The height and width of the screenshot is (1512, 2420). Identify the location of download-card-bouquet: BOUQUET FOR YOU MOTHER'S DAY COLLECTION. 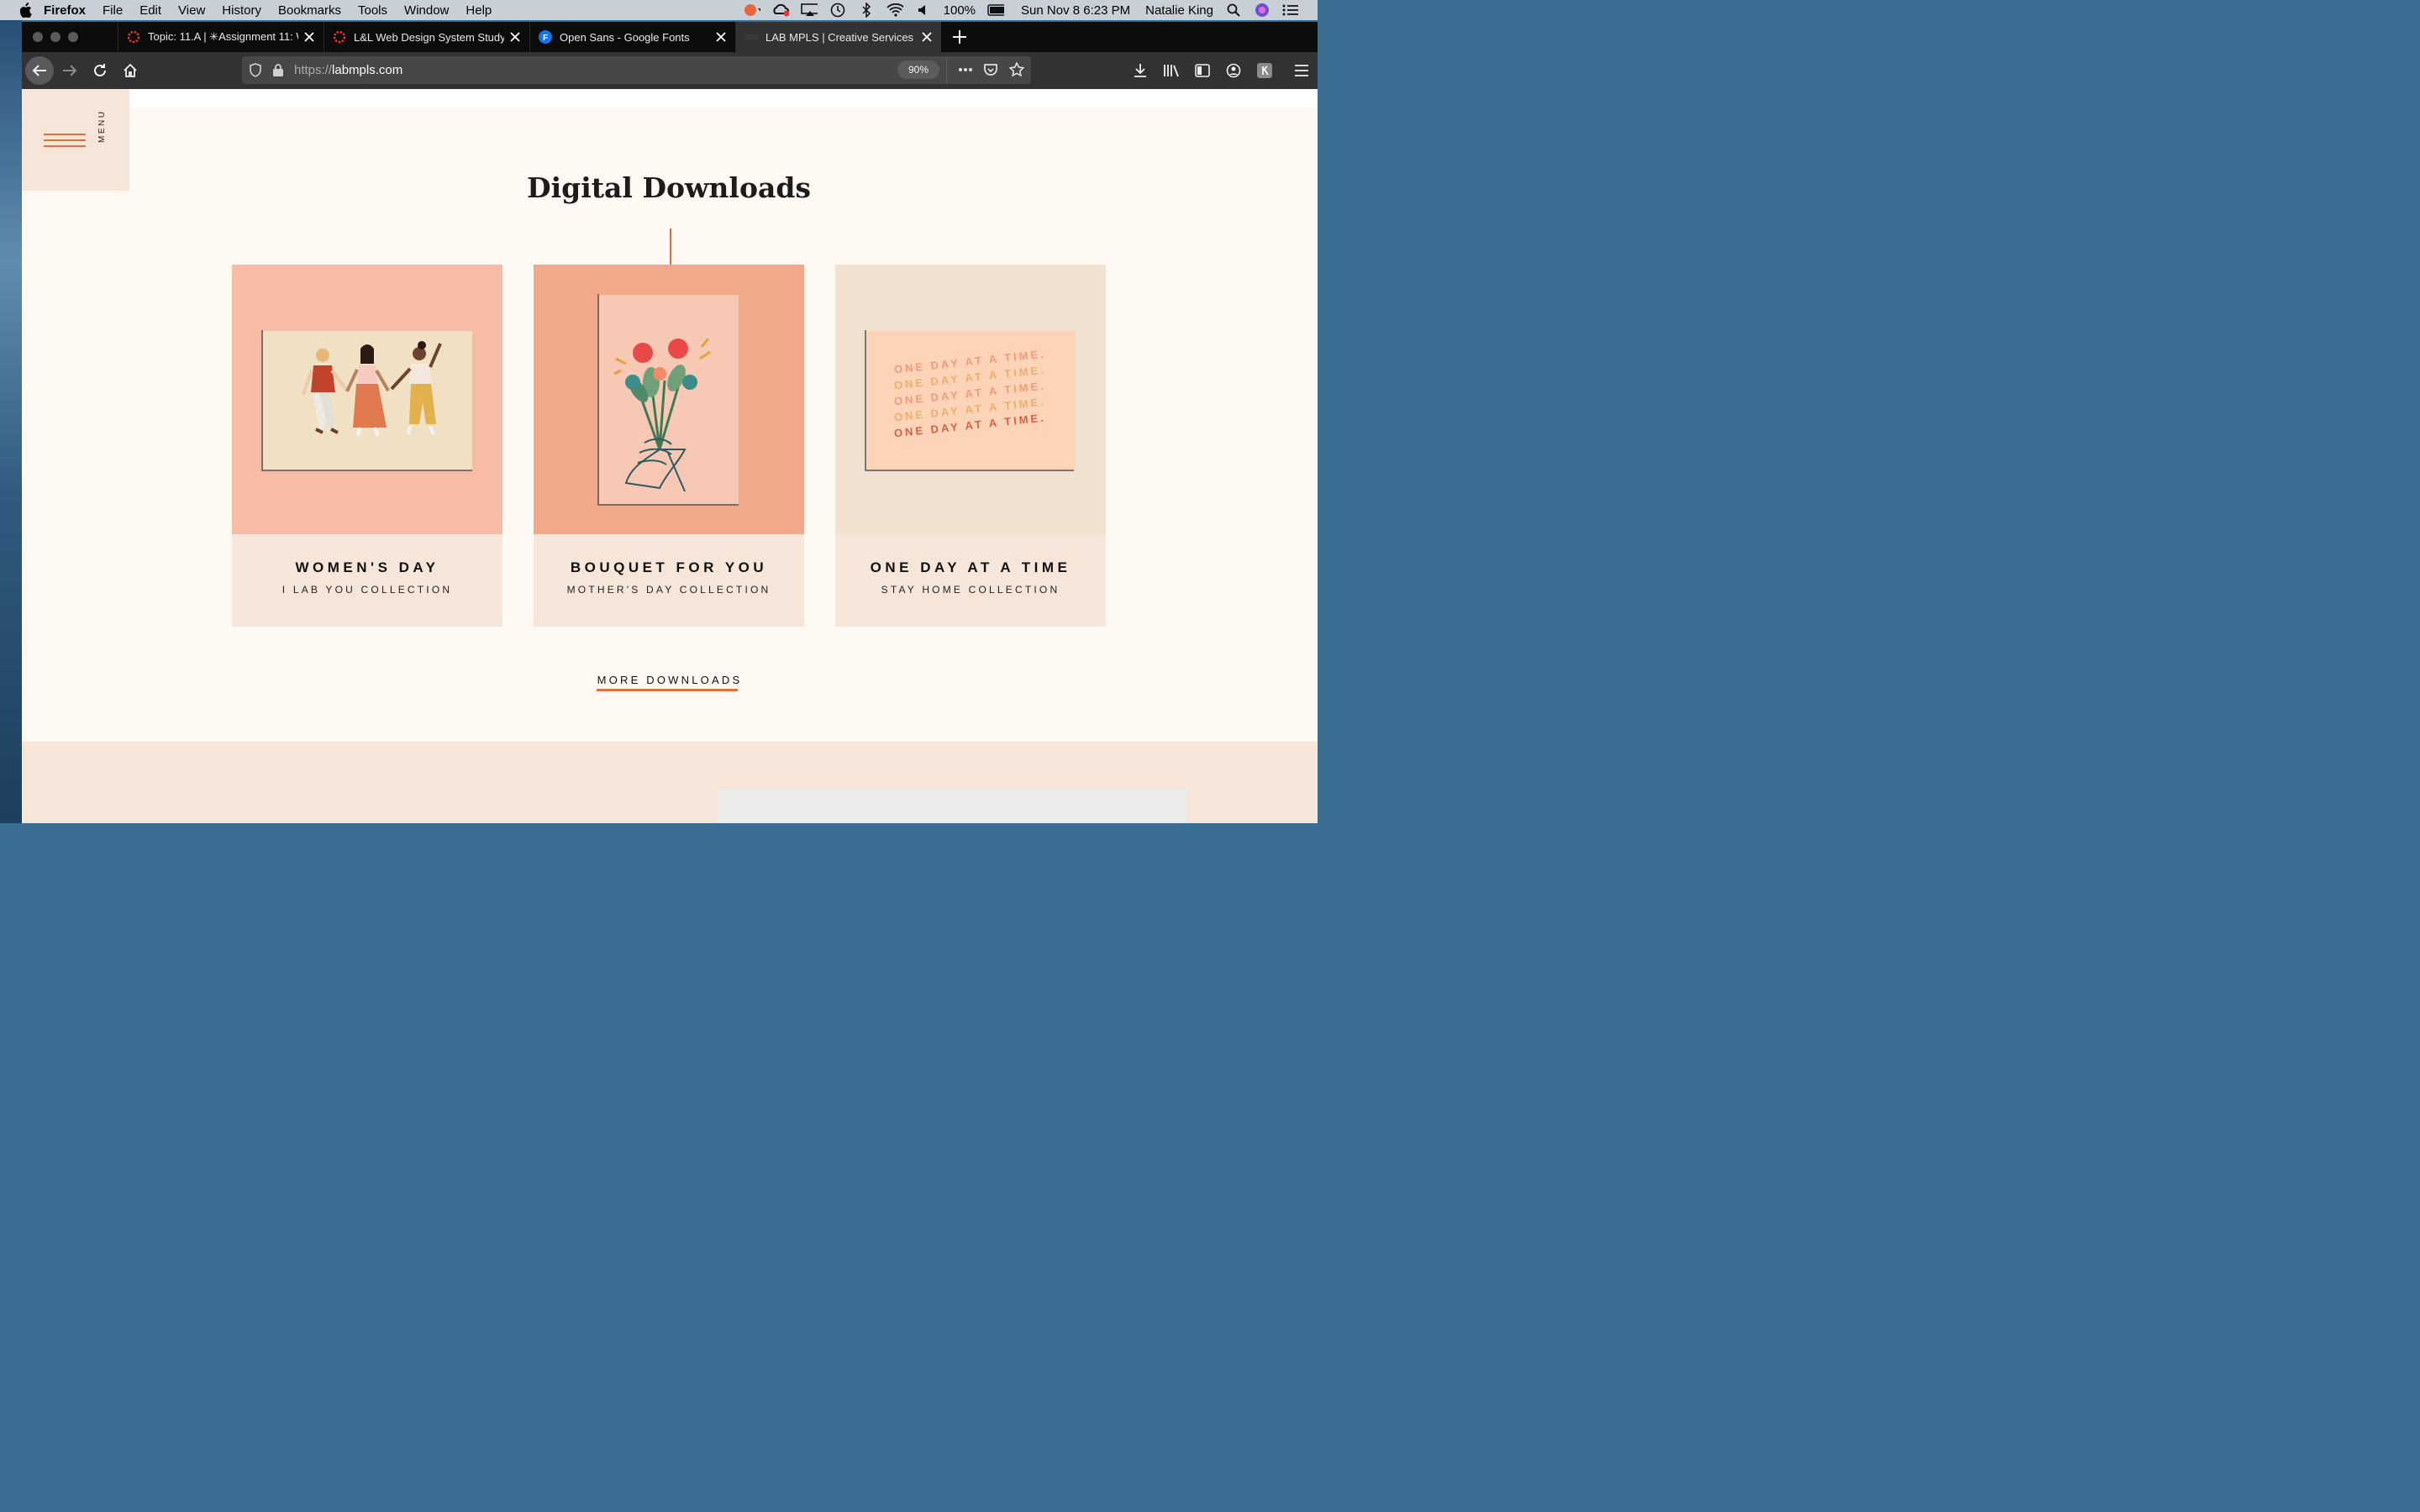
(669, 446).